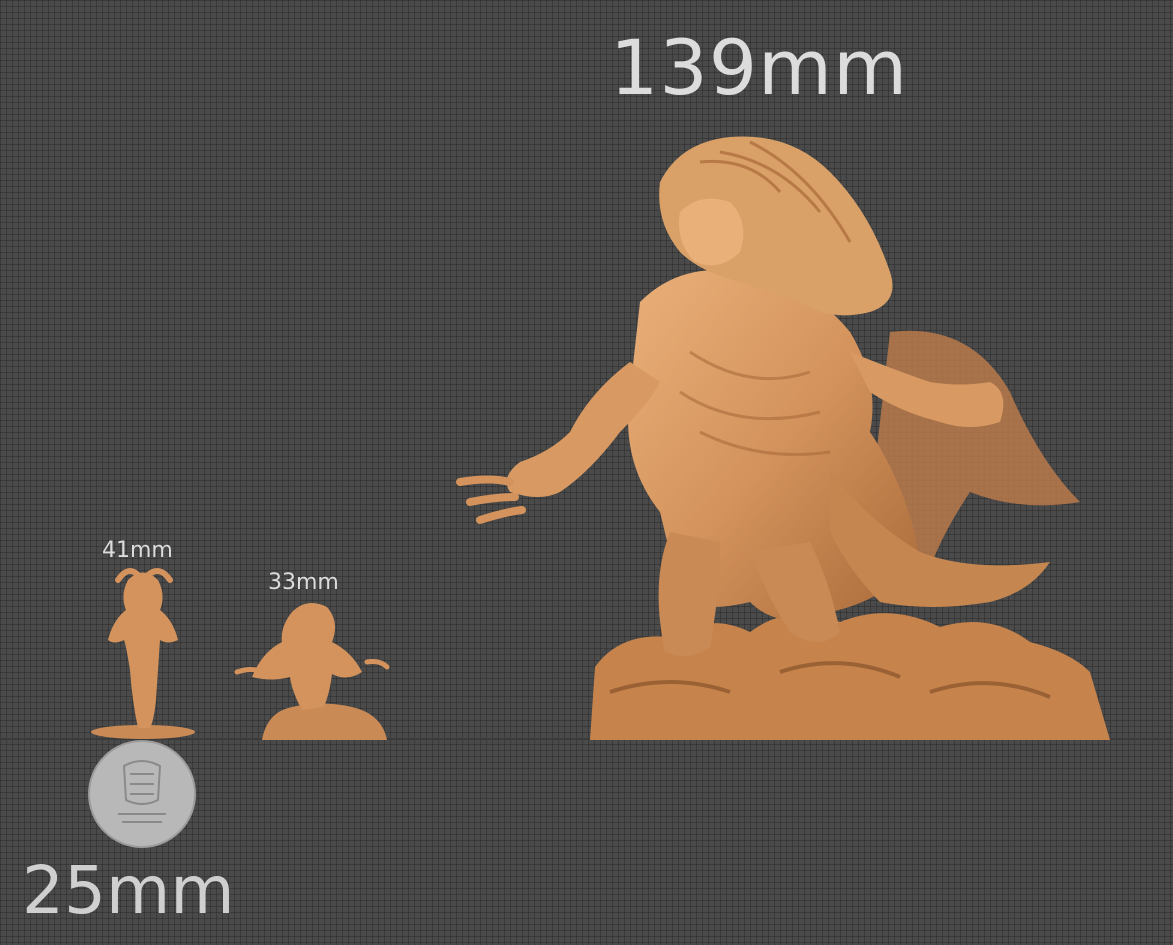 This screenshot has width=1173, height=945. I want to click on base-size-label: 25mm, so click(128, 890).